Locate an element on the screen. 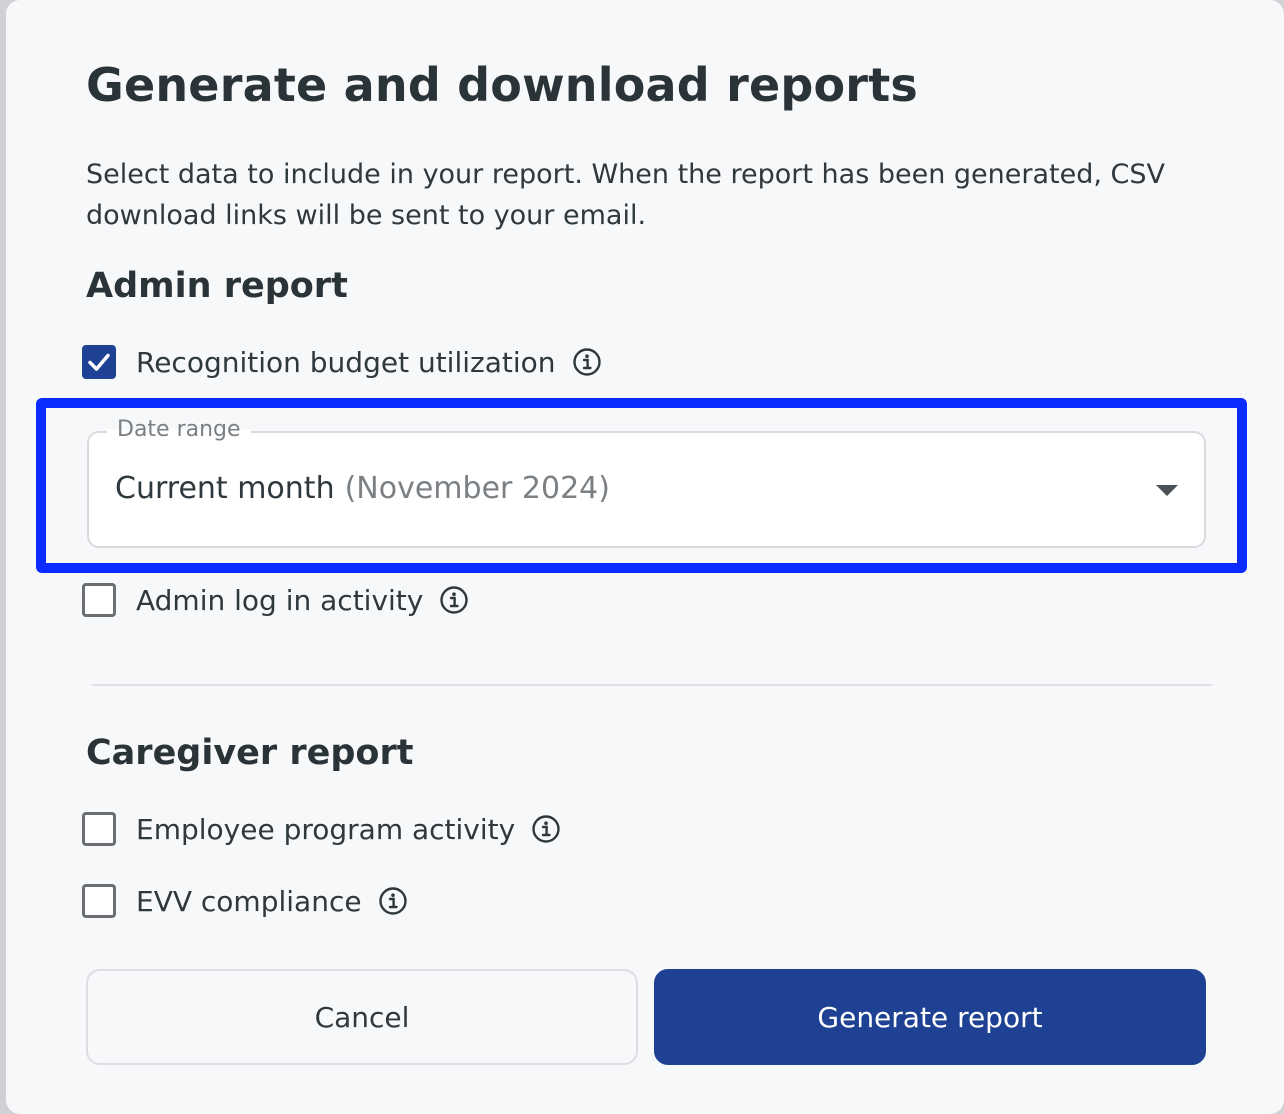  date-range-select: Date range Current month (November 2024) is located at coordinates (646, 482).